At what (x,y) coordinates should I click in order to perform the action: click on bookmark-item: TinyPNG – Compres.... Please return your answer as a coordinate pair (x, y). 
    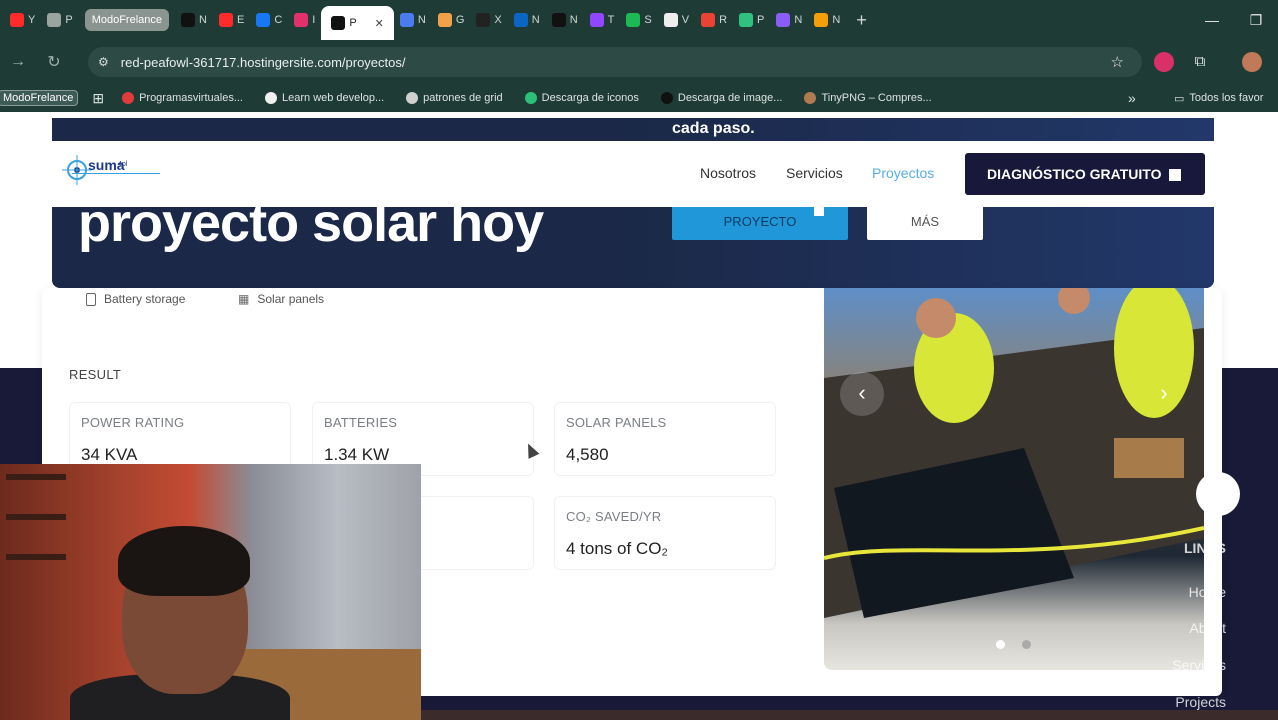
    Looking at the image, I should click on (868, 98).